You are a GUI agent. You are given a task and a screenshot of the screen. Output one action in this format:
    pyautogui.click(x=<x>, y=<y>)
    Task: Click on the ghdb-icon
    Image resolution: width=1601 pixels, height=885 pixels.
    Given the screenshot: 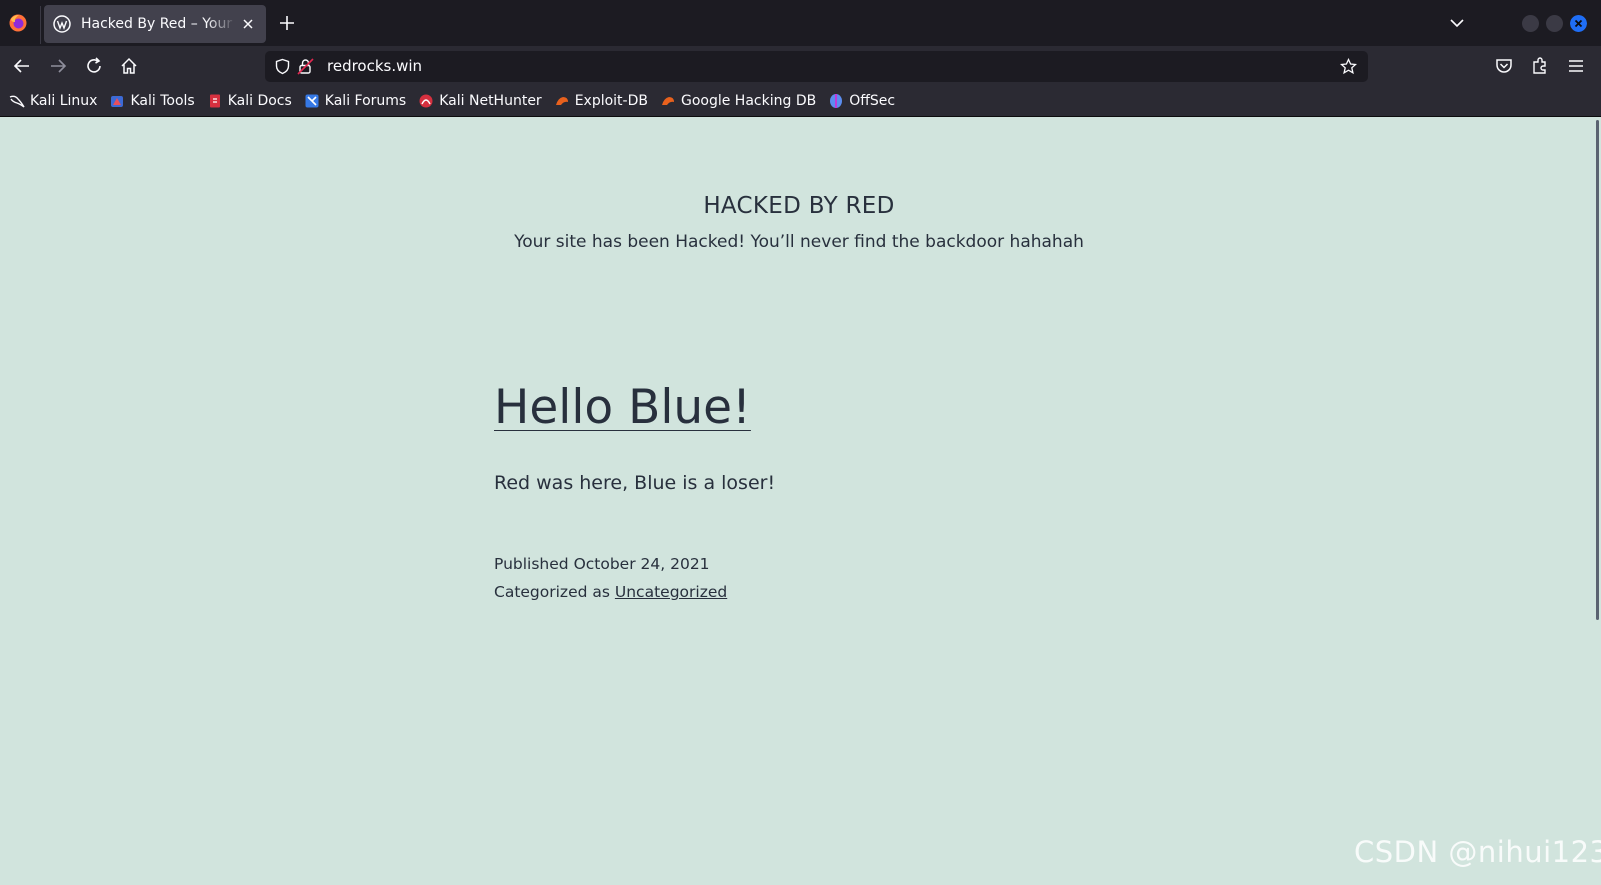 What is the action you would take?
    pyautogui.click(x=667, y=101)
    